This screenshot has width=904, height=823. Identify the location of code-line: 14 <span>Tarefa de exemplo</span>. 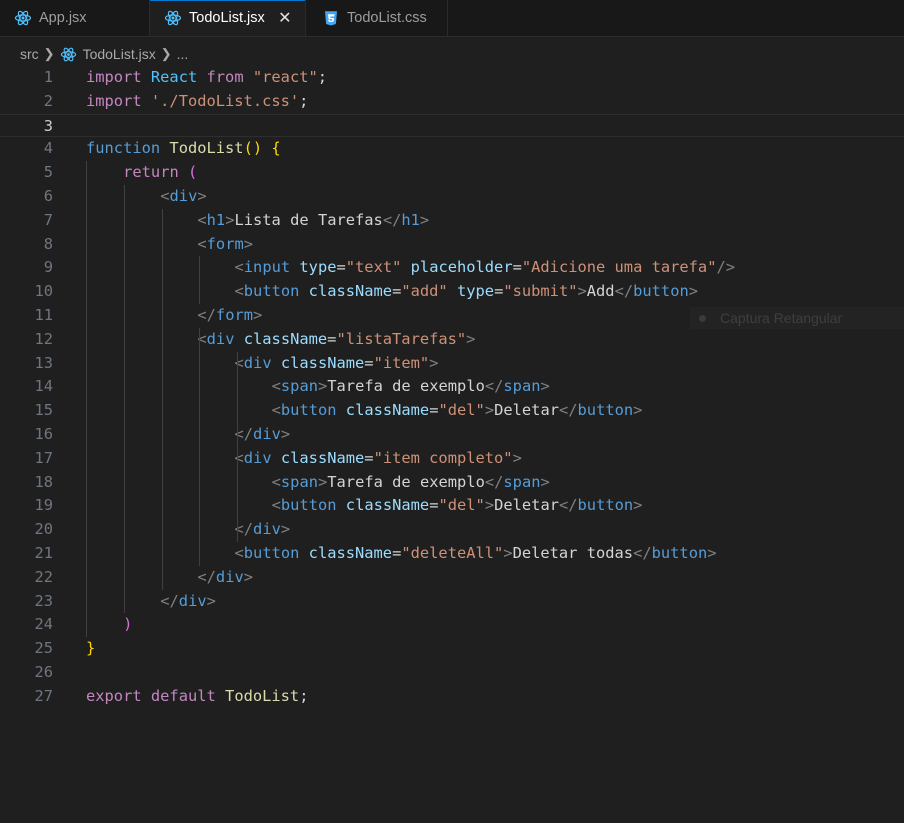
(452, 387).